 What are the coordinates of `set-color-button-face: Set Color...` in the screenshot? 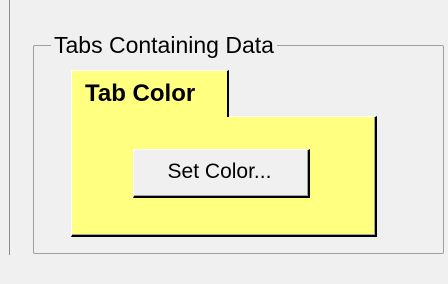 It's located at (221, 173).